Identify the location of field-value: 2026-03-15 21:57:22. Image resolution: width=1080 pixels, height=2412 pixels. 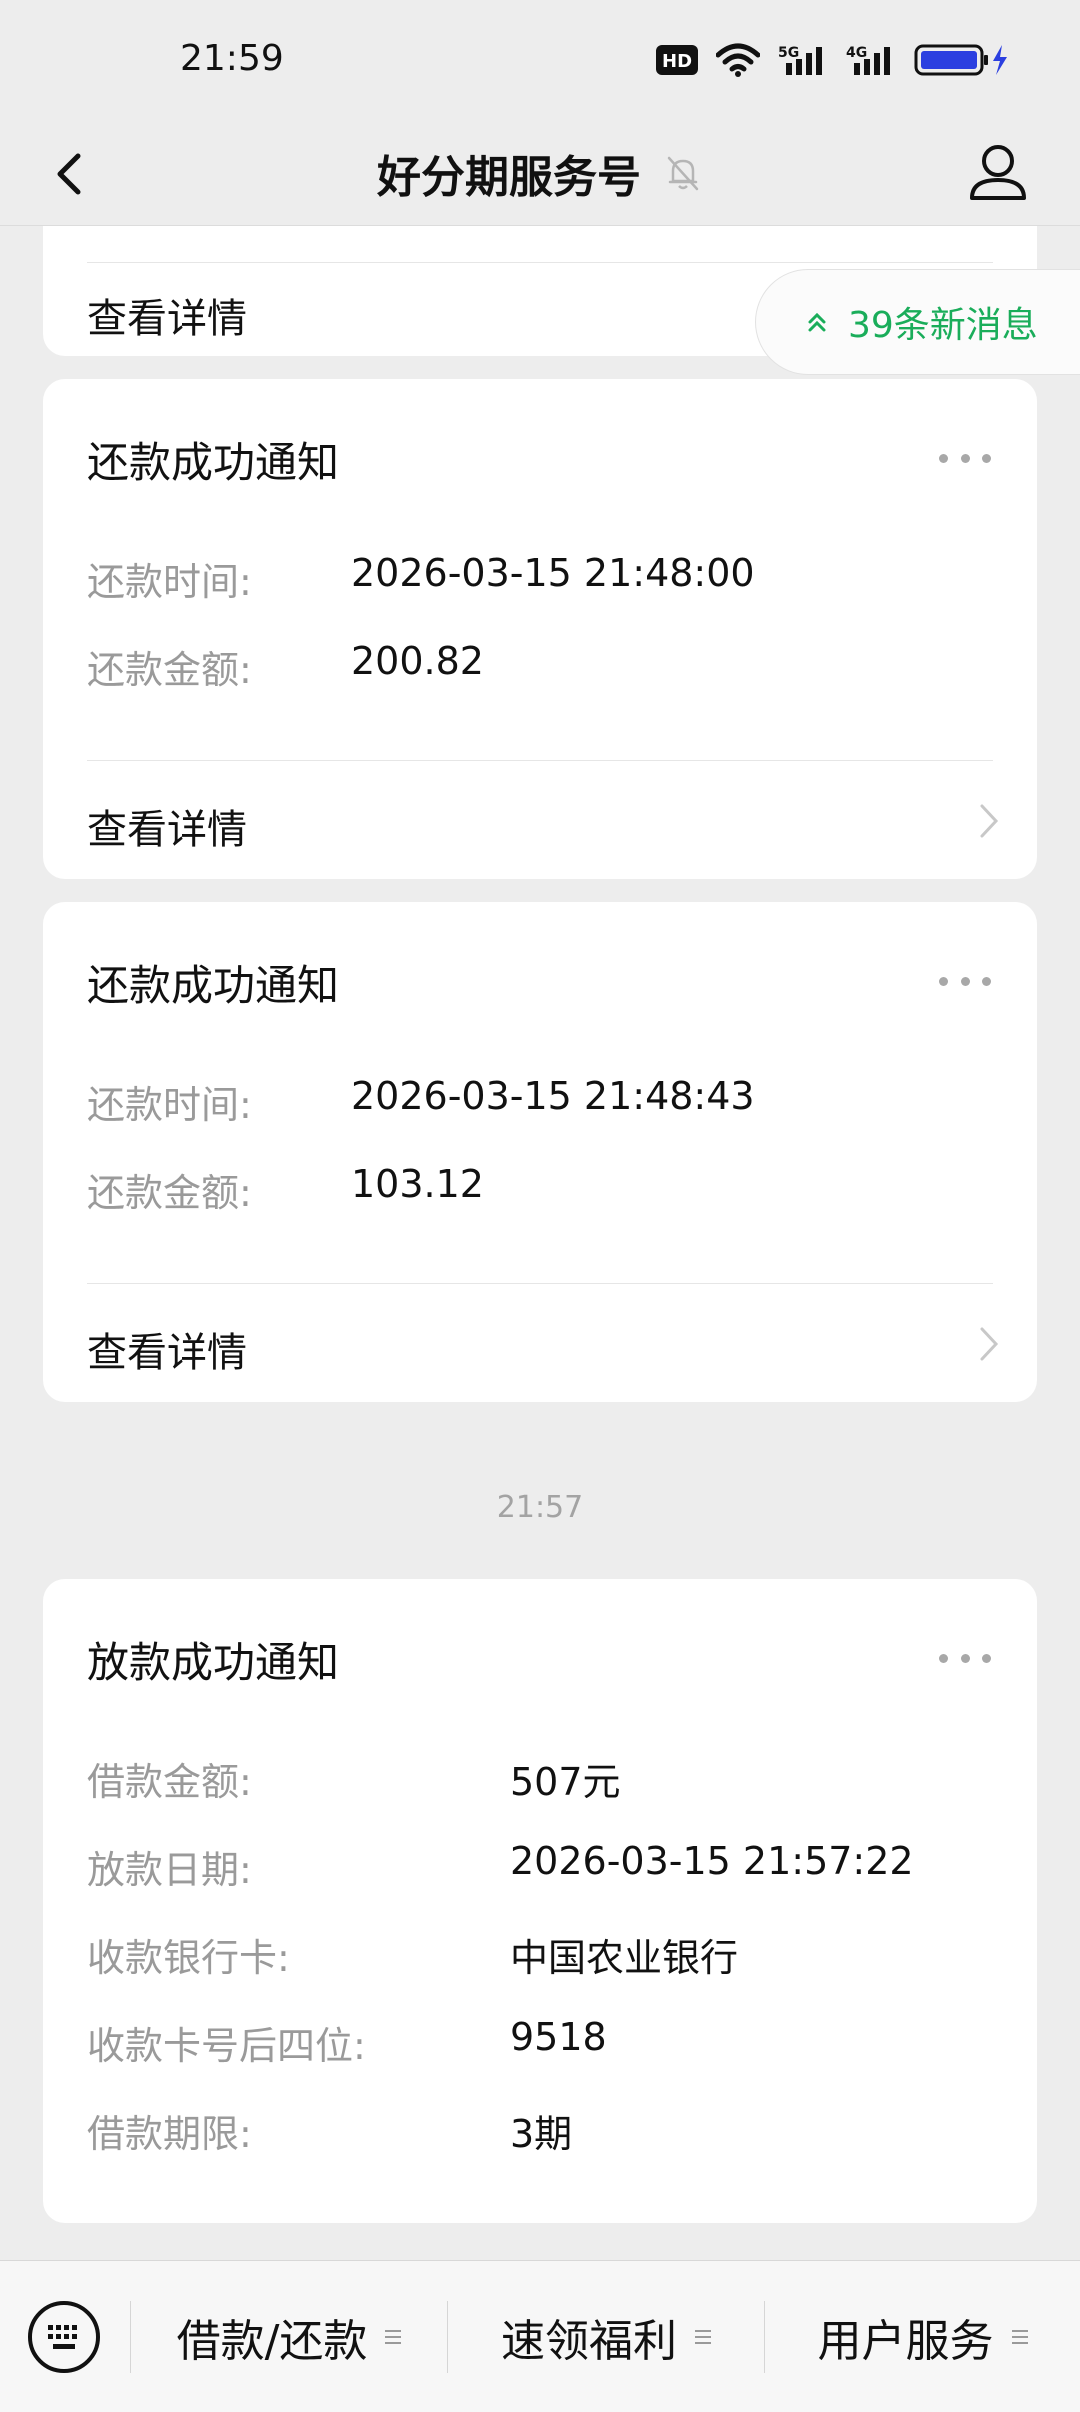
(712, 1861).